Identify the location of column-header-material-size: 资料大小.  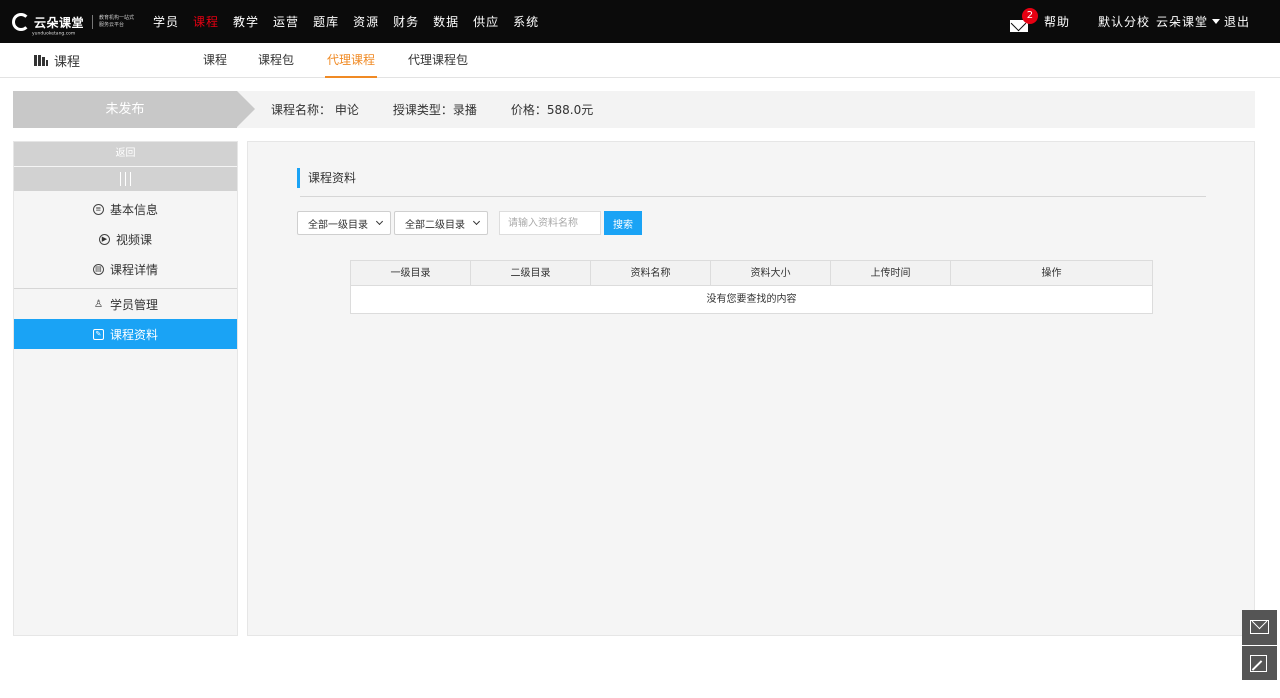
(771, 273).